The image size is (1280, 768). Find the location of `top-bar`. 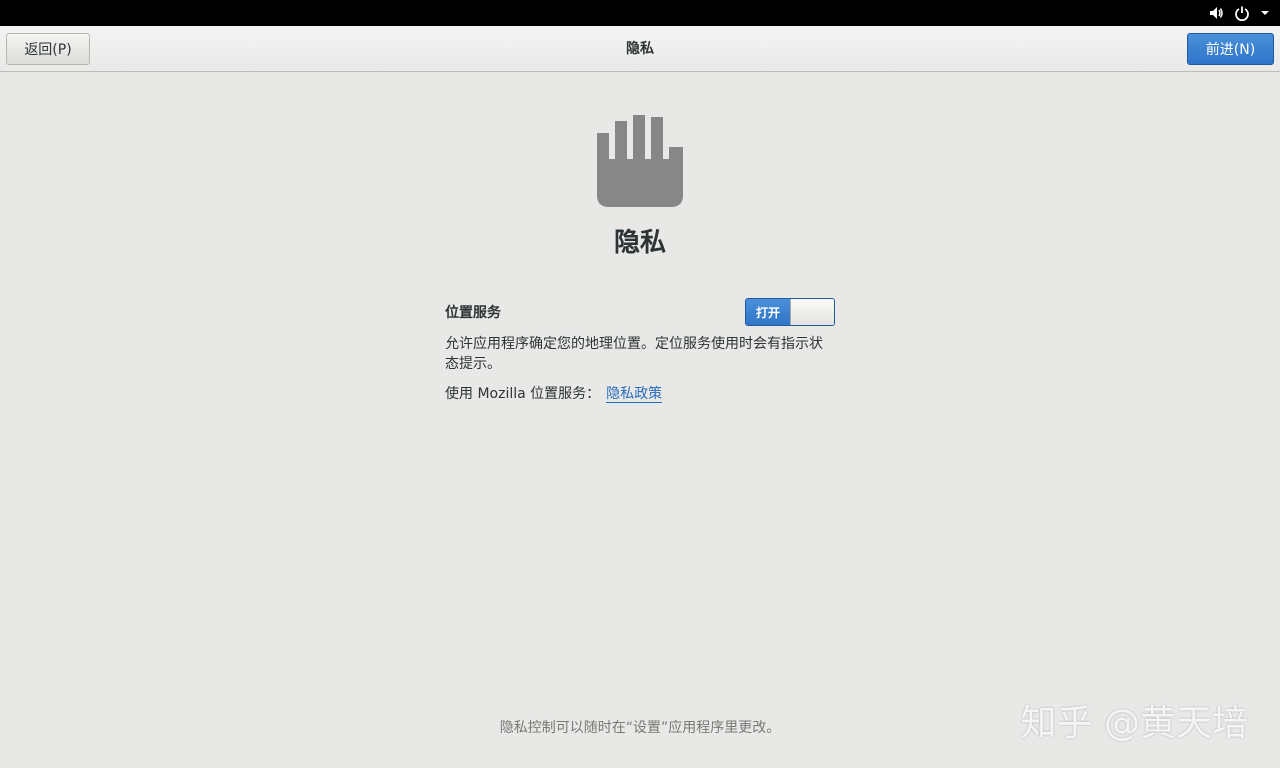

top-bar is located at coordinates (640, 13).